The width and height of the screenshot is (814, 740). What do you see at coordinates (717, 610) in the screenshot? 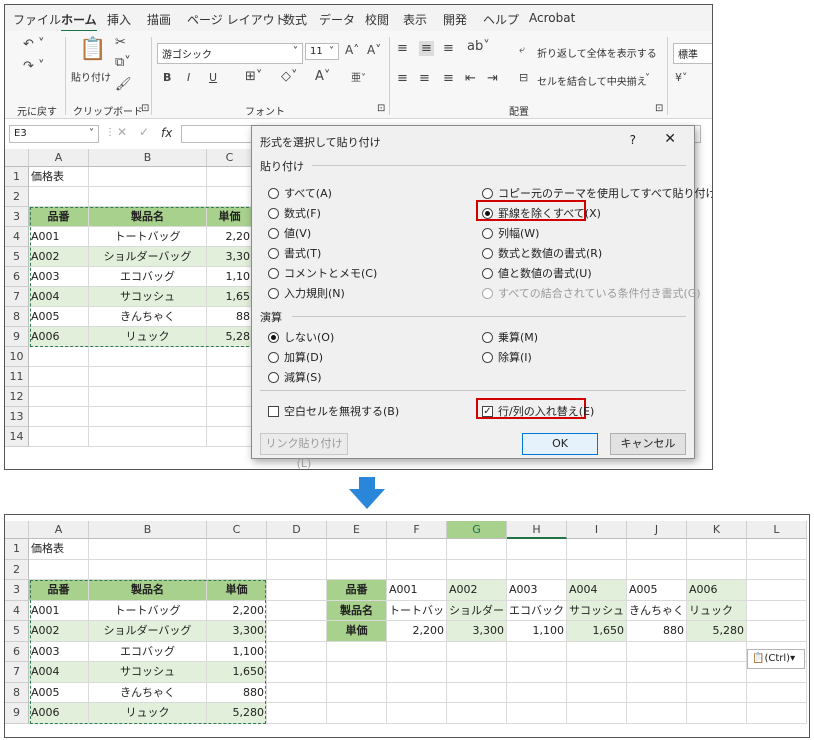
I see `transposed-cell: リュック` at bounding box center [717, 610].